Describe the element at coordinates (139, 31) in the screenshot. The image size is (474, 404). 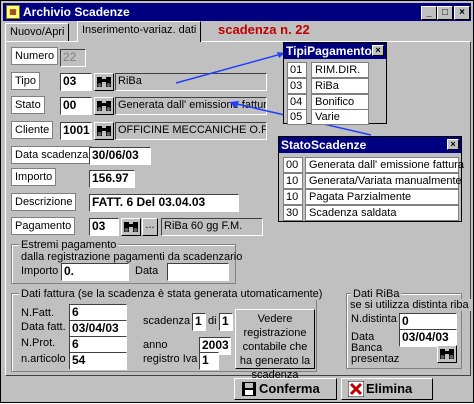
I see `tab-inserimento: Inserimento-variaz. dati` at that location.